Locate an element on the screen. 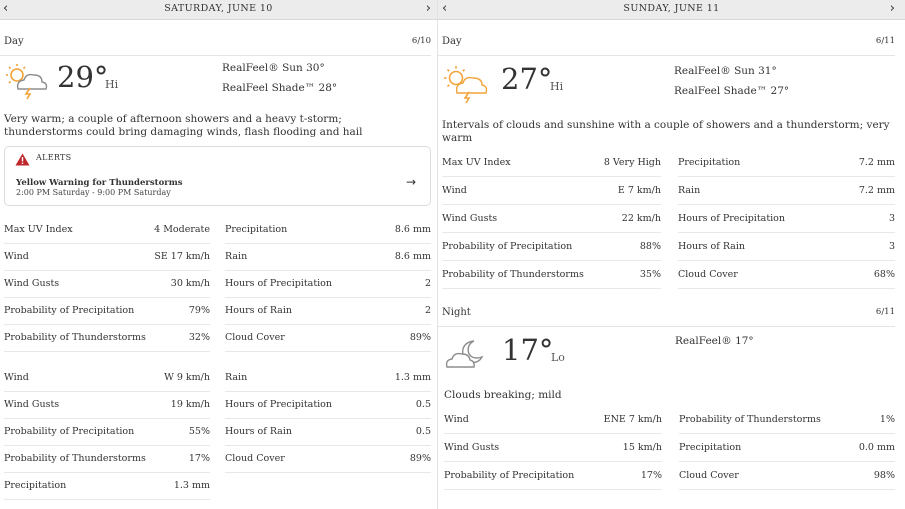 The height and width of the screenshot is (509, 905). realfeel-sun: RealFeel® Sun 31° is located at coordinates (725, 71).